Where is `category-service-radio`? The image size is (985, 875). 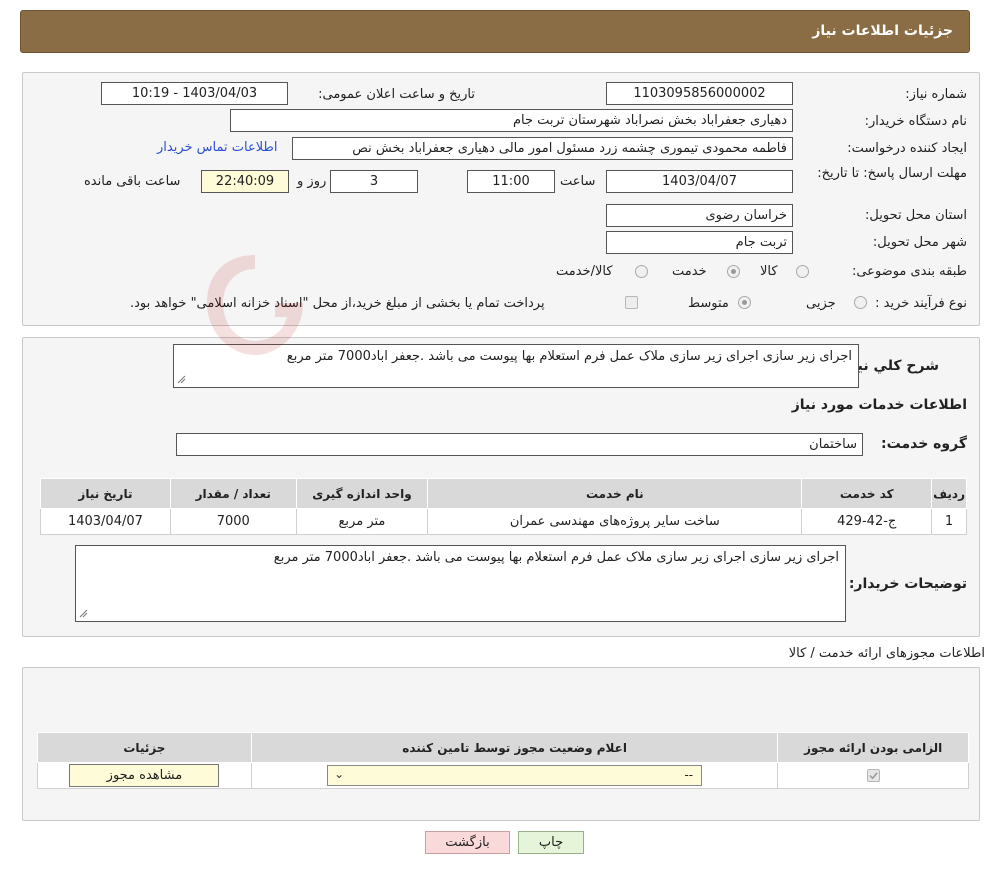
category-service-radio is located at coordinates (733, 271).